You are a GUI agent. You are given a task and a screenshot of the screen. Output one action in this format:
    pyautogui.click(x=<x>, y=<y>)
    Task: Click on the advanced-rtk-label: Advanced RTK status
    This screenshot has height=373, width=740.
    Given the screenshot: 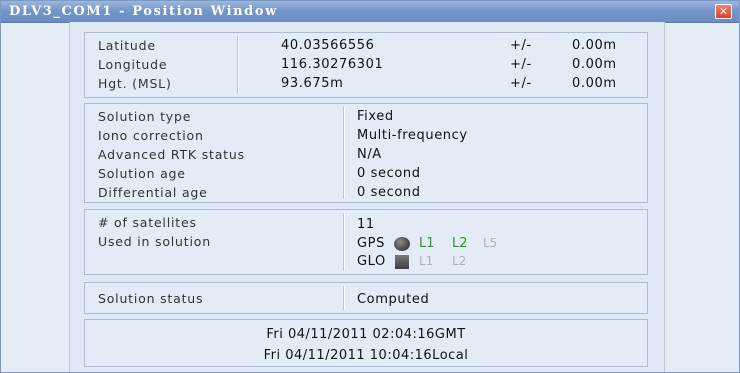 What is the action you would take?
    pyautogui.click(x=171, y=154)
    